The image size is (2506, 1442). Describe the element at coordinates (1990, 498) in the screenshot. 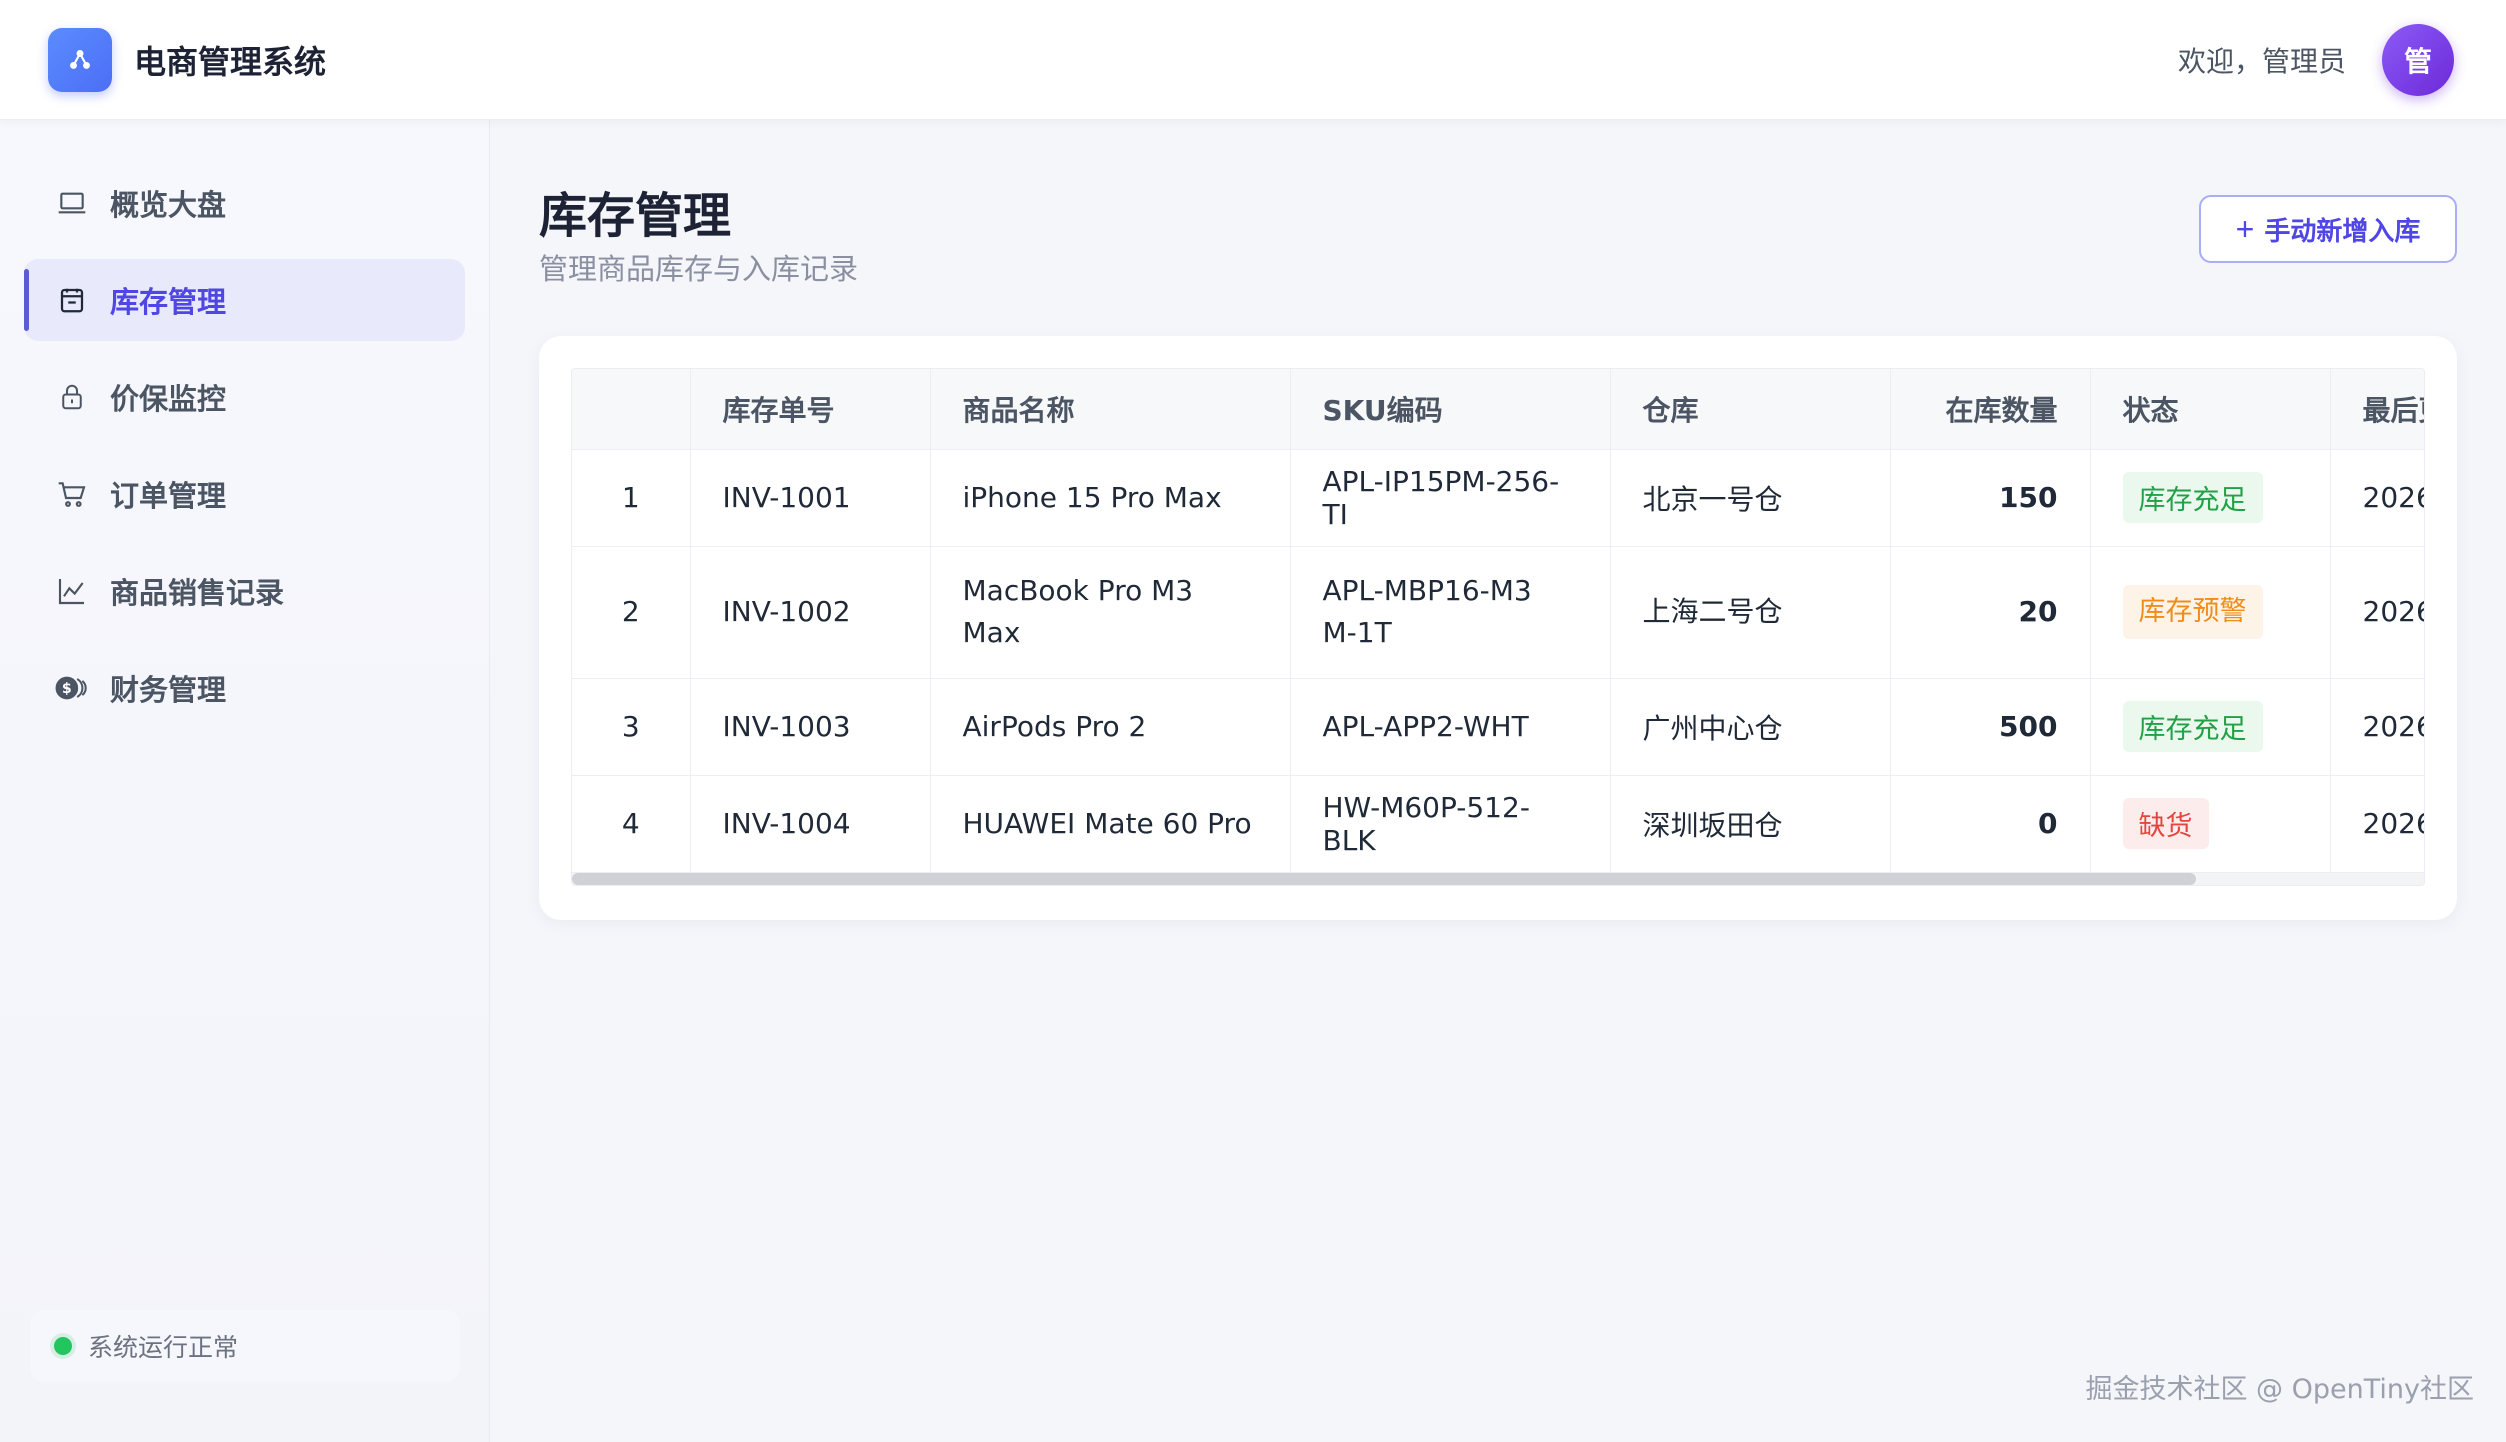

I see `quantity: 150` at that location.